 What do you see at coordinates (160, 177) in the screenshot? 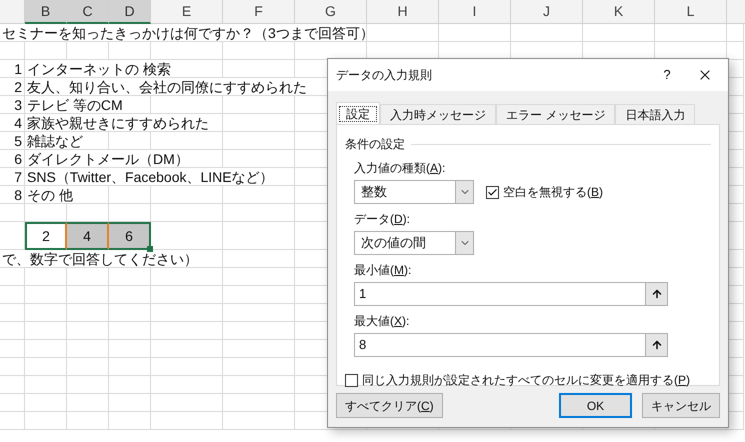
I see `table-cell: SNS（Twitter、Facebook、LINEなど）` at bounding box center [160, 177].